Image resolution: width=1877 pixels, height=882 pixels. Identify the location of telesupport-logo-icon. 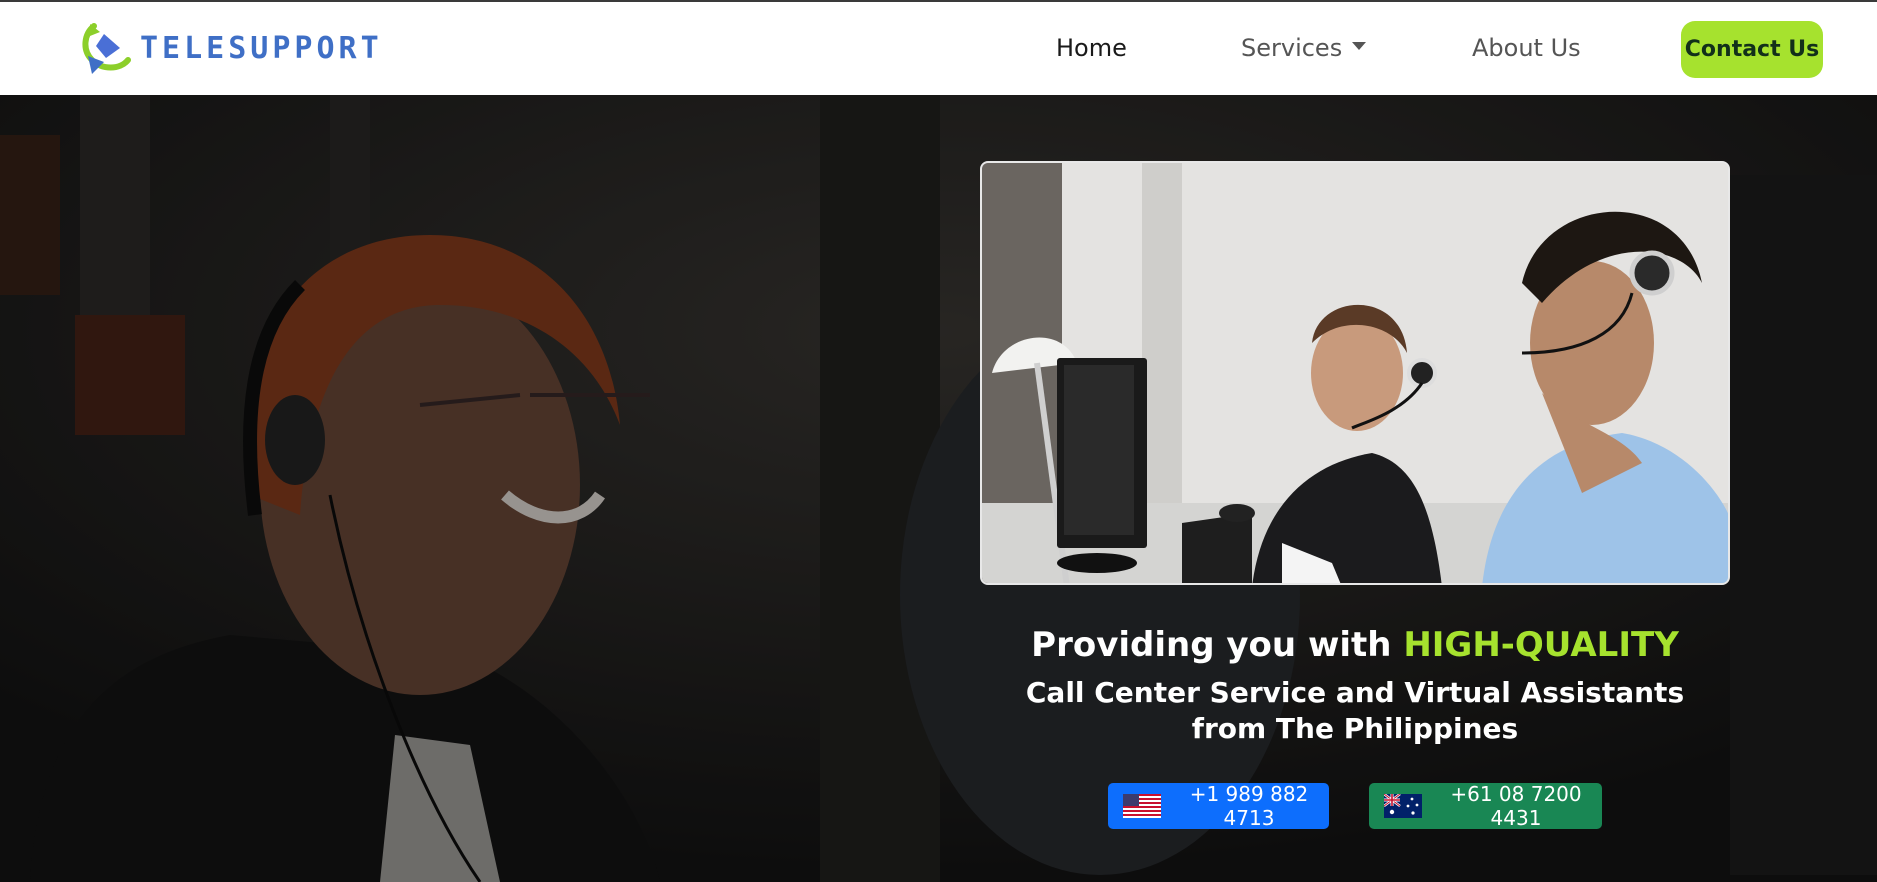
(106, 48).